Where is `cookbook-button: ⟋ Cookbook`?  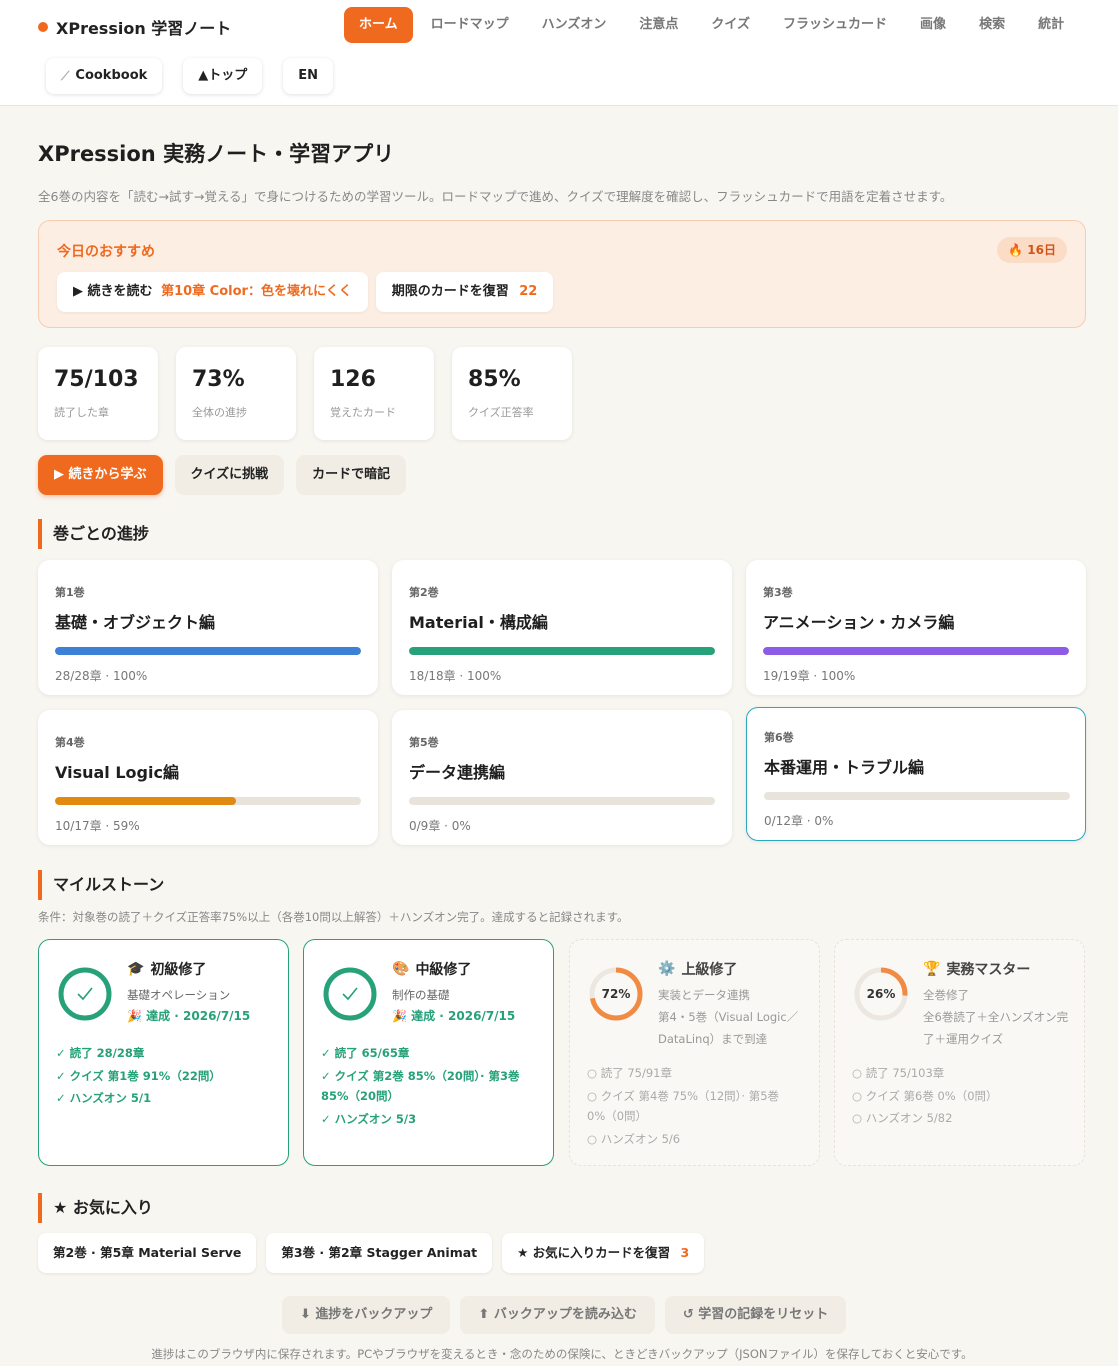
cookbook-button: ⟋ Cookbook is located at coordinates (104, 76).